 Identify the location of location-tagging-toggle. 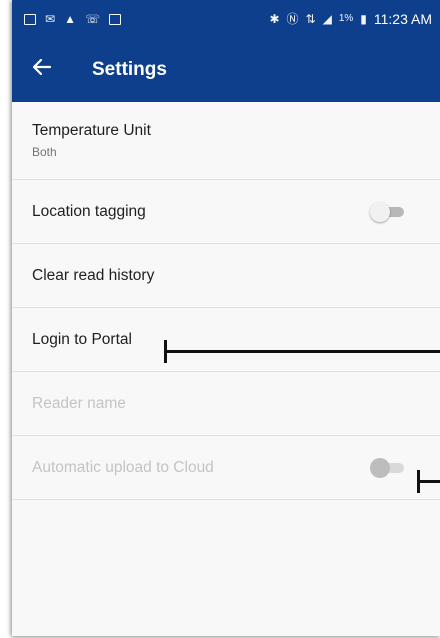
(387, 211).